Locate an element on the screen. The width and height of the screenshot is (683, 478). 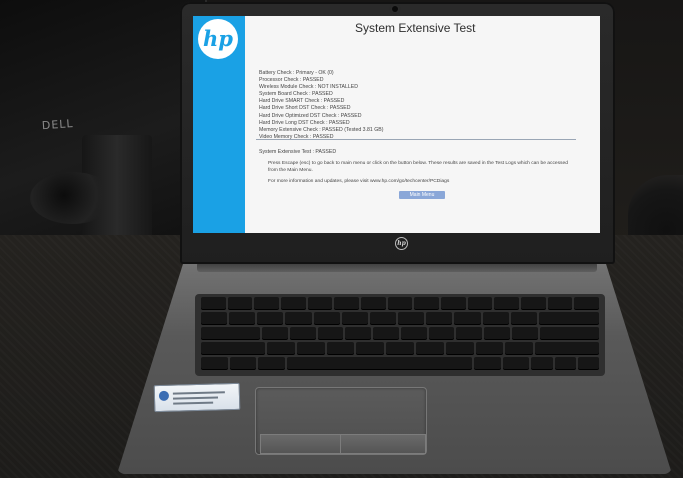
list-item: Wireless Module Check : NOT INSTALLED is located at coordinates (308, 87).